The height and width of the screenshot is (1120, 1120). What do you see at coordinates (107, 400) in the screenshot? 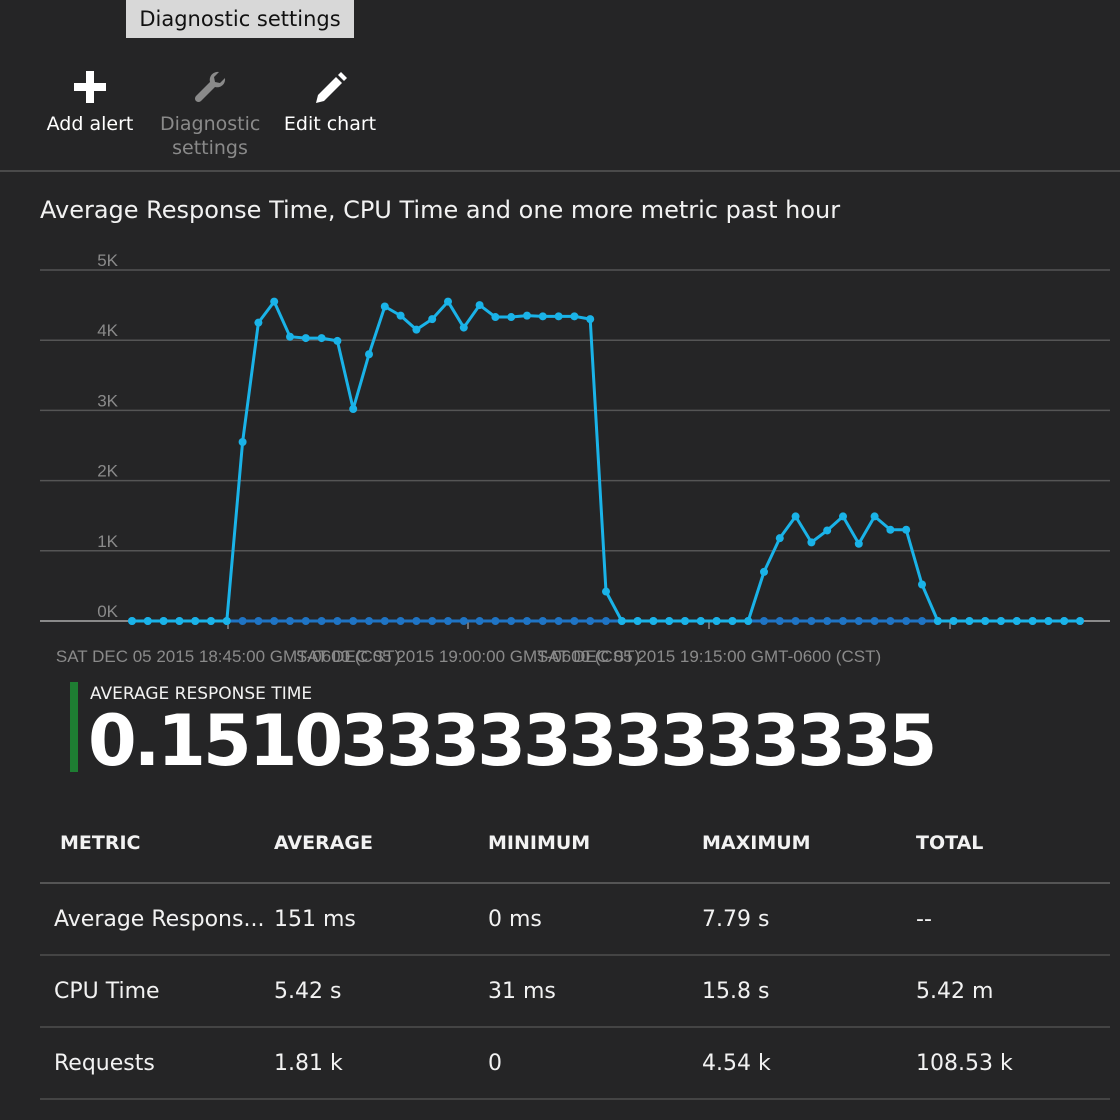
I see `y-tick-label: 3K` at bounding box center [107, 400].